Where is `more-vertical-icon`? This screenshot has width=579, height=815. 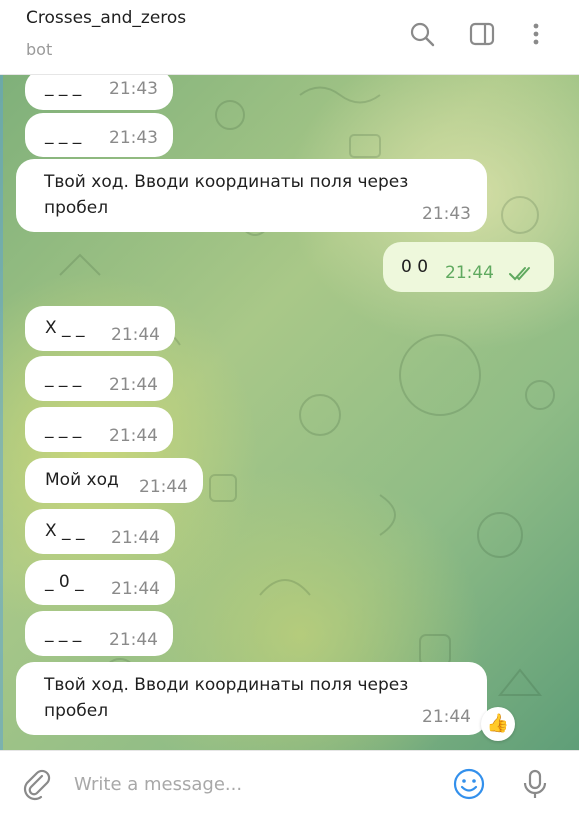
more-vertical-icon is located at coordinates (536, 34).